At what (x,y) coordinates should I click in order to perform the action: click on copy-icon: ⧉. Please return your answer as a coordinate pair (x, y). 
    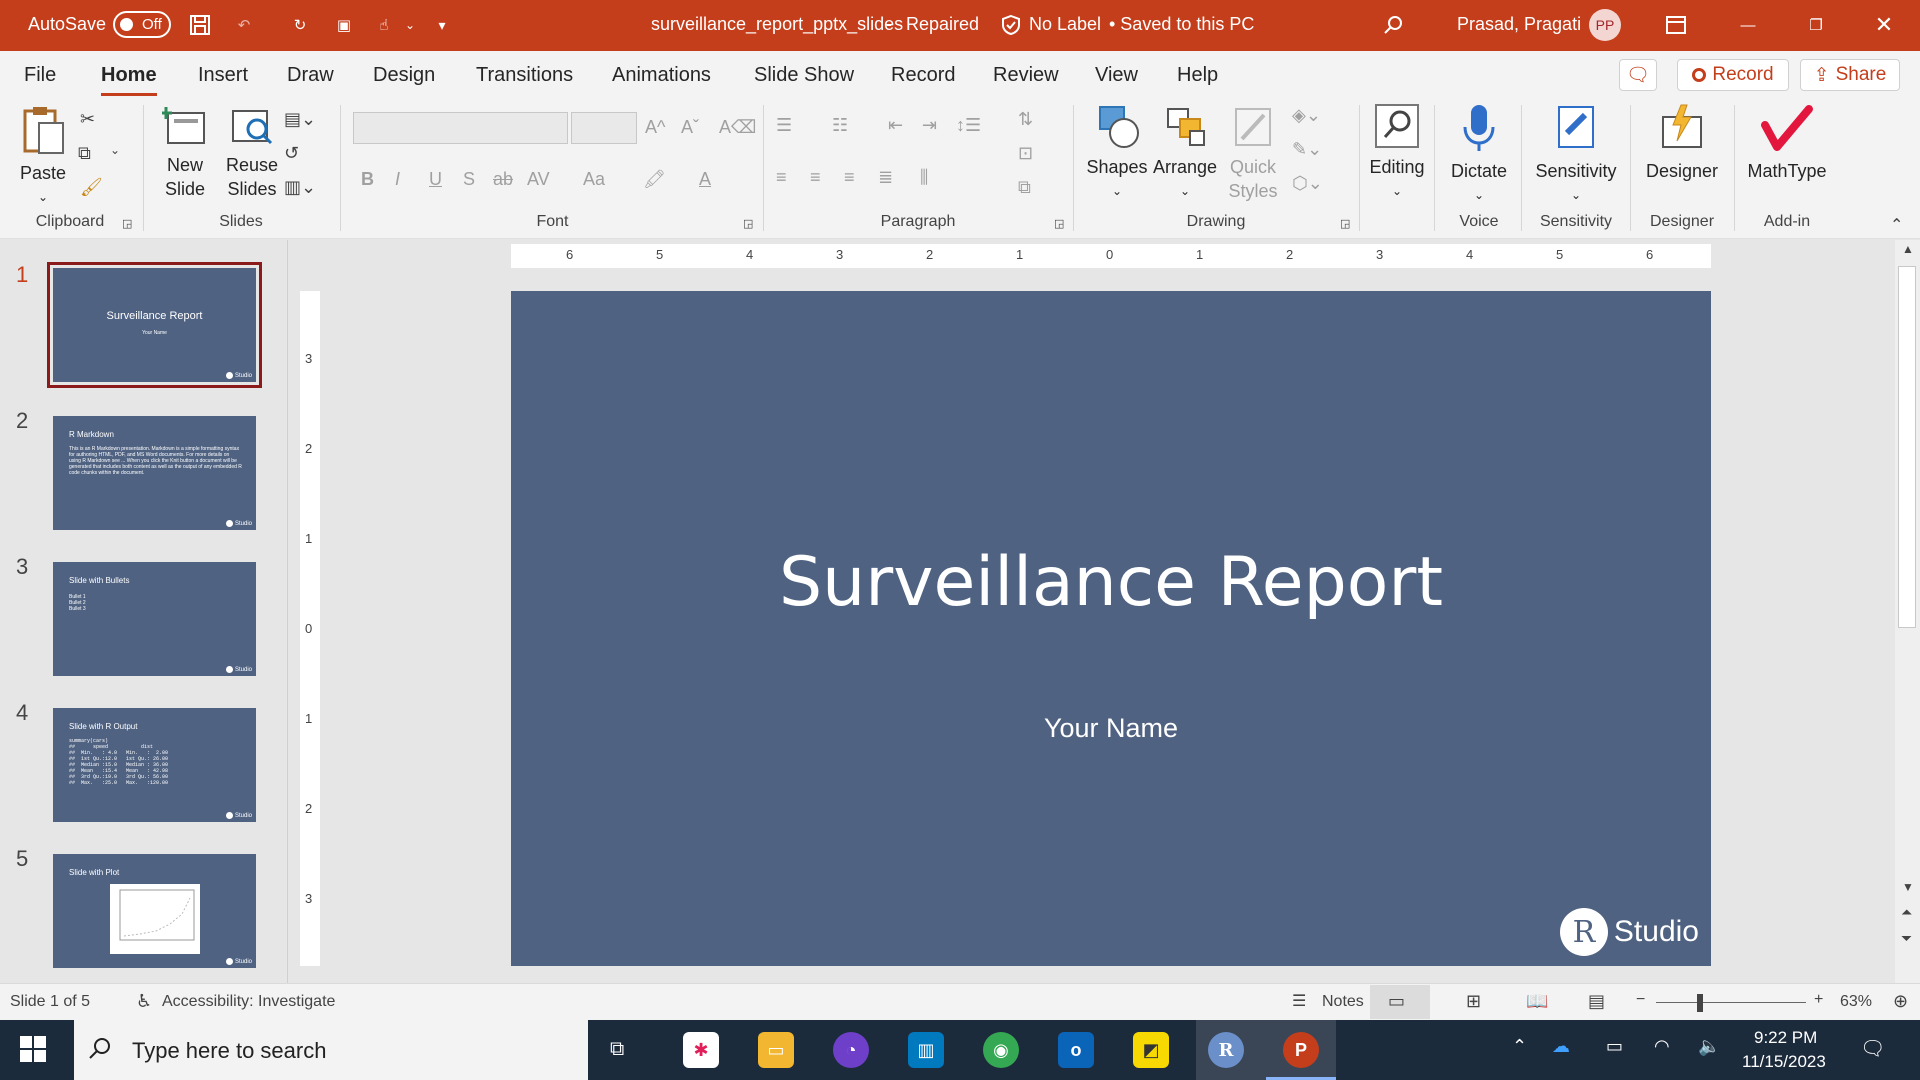
    Looking at the image, I should click on (84, 153).